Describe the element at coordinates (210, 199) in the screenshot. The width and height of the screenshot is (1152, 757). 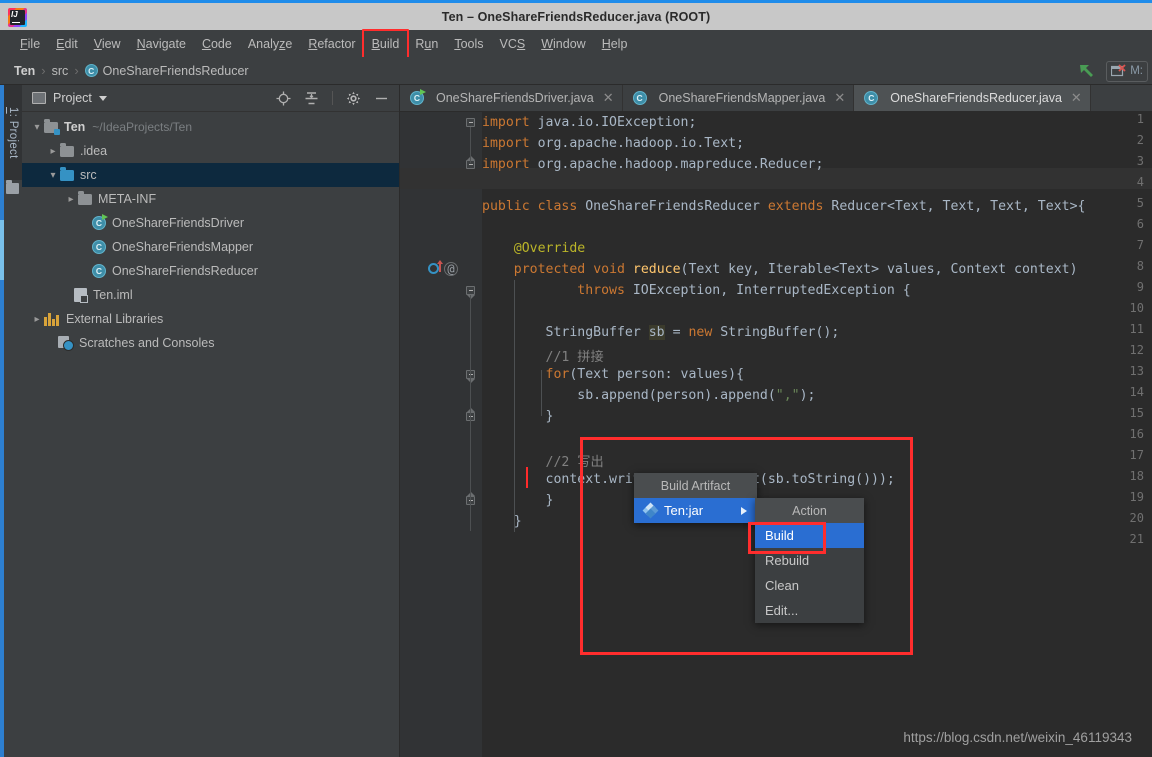
I see `tree-node-meta-inf: ▸ META-INF` at that location.